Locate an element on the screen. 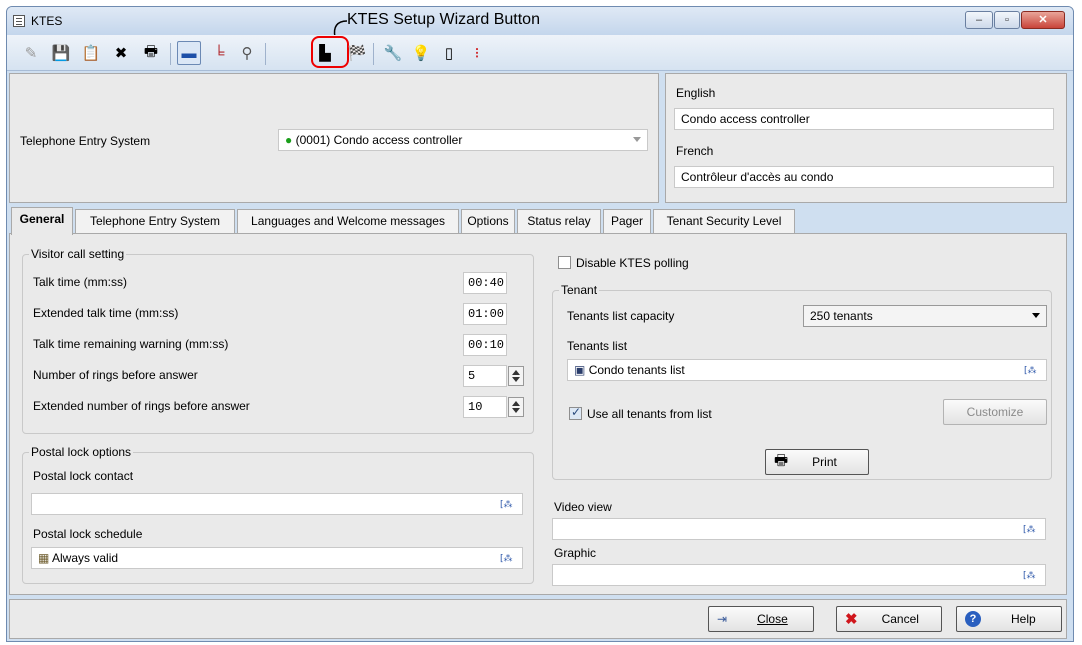  search-icon: ⚲ is located at coordinates (247, 53).